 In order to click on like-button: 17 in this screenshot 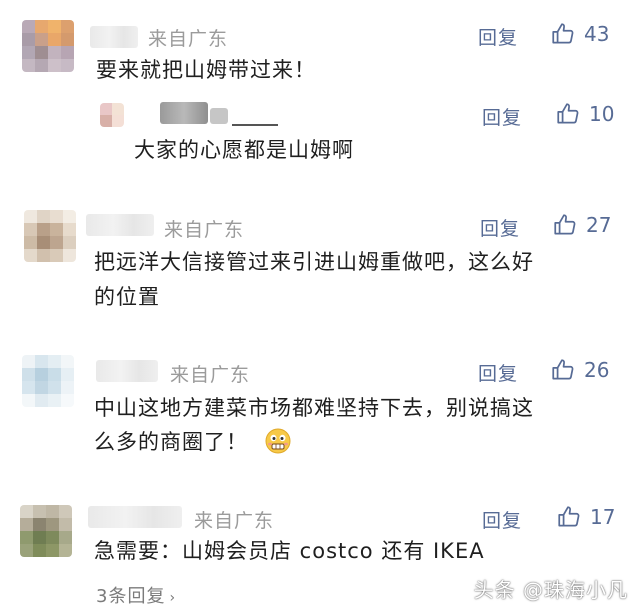, I will do `click(585, 517)`.